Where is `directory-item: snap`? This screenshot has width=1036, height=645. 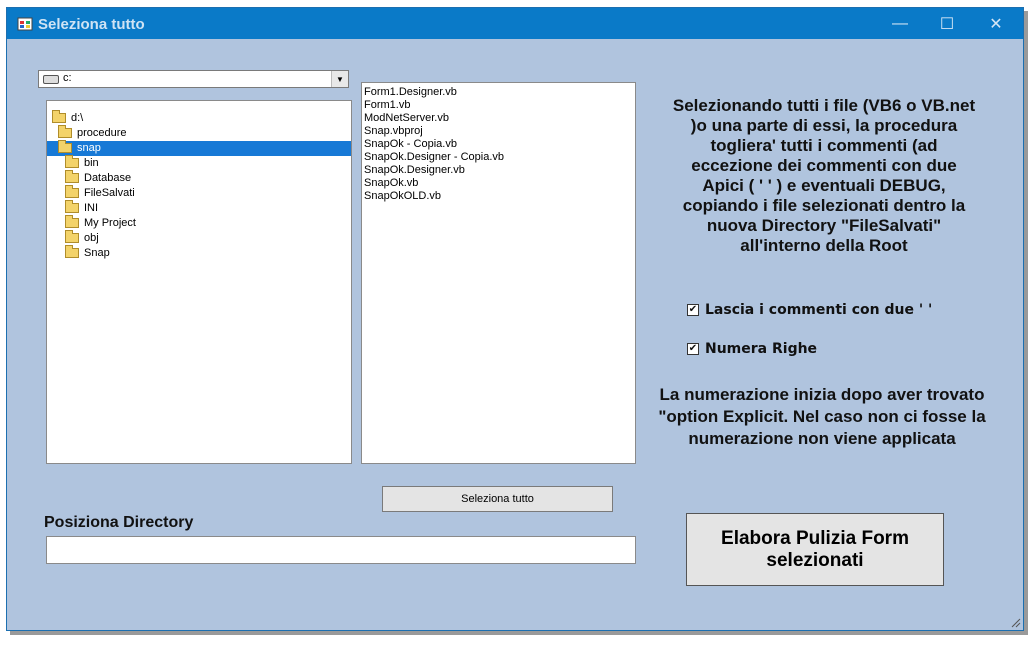
directory-item: snap is located at coordinates (199, 148).